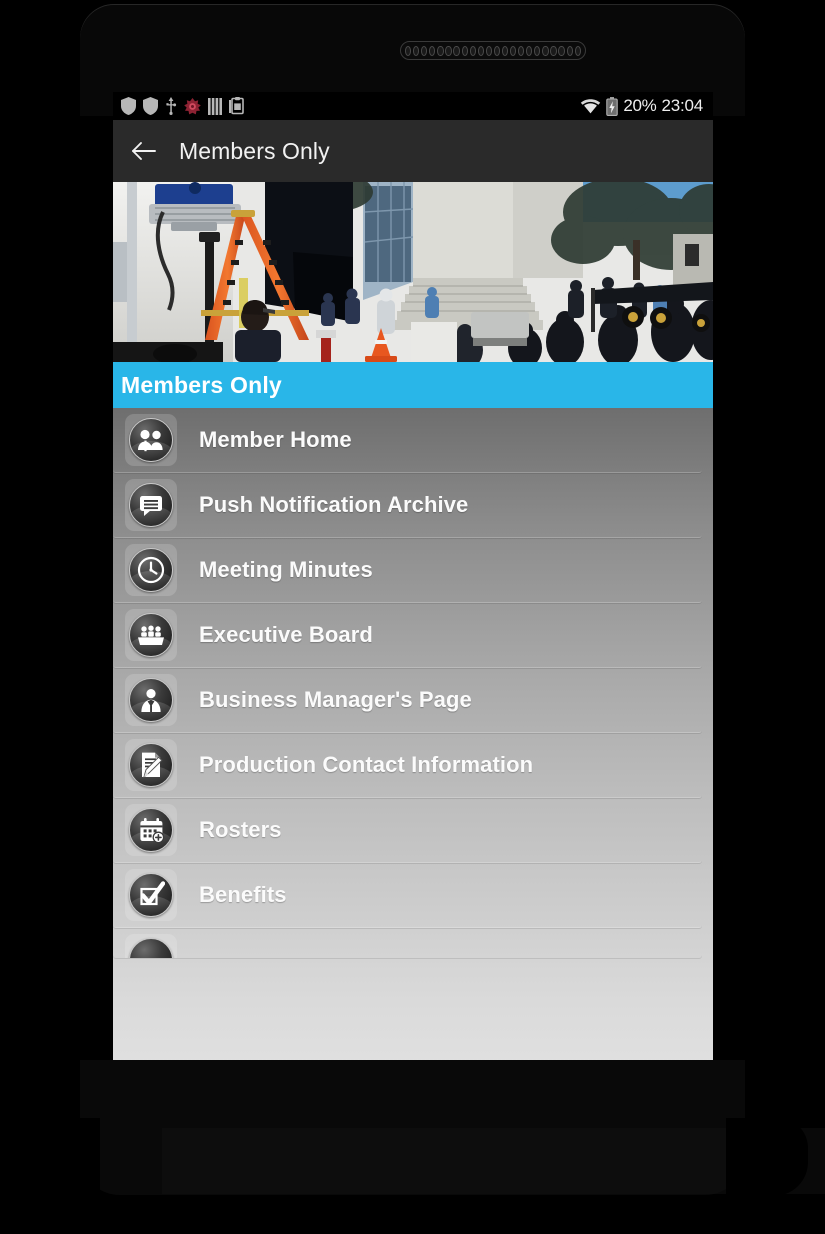 The width and height of the screenshot is (825, 1234). I want to click on document-pen-icon, so click(151, 765).